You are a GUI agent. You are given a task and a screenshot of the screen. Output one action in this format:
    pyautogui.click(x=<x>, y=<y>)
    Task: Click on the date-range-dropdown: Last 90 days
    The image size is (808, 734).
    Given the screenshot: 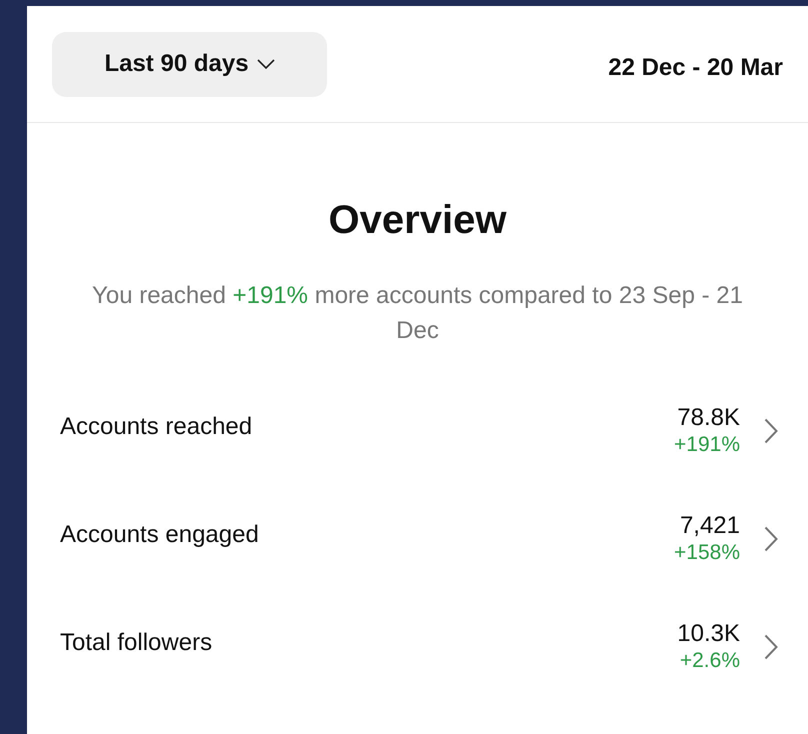 What is the action you would take?
    pyautogui.click(x=189, y=64)
    